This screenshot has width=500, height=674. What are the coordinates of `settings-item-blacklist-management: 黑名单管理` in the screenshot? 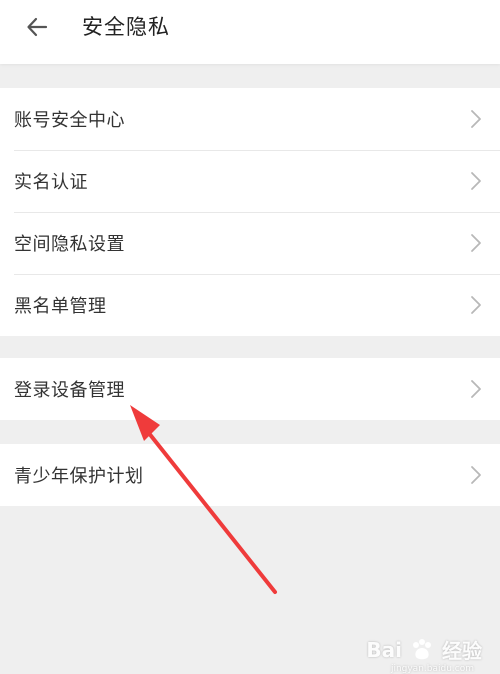 It's located at (250, 305).